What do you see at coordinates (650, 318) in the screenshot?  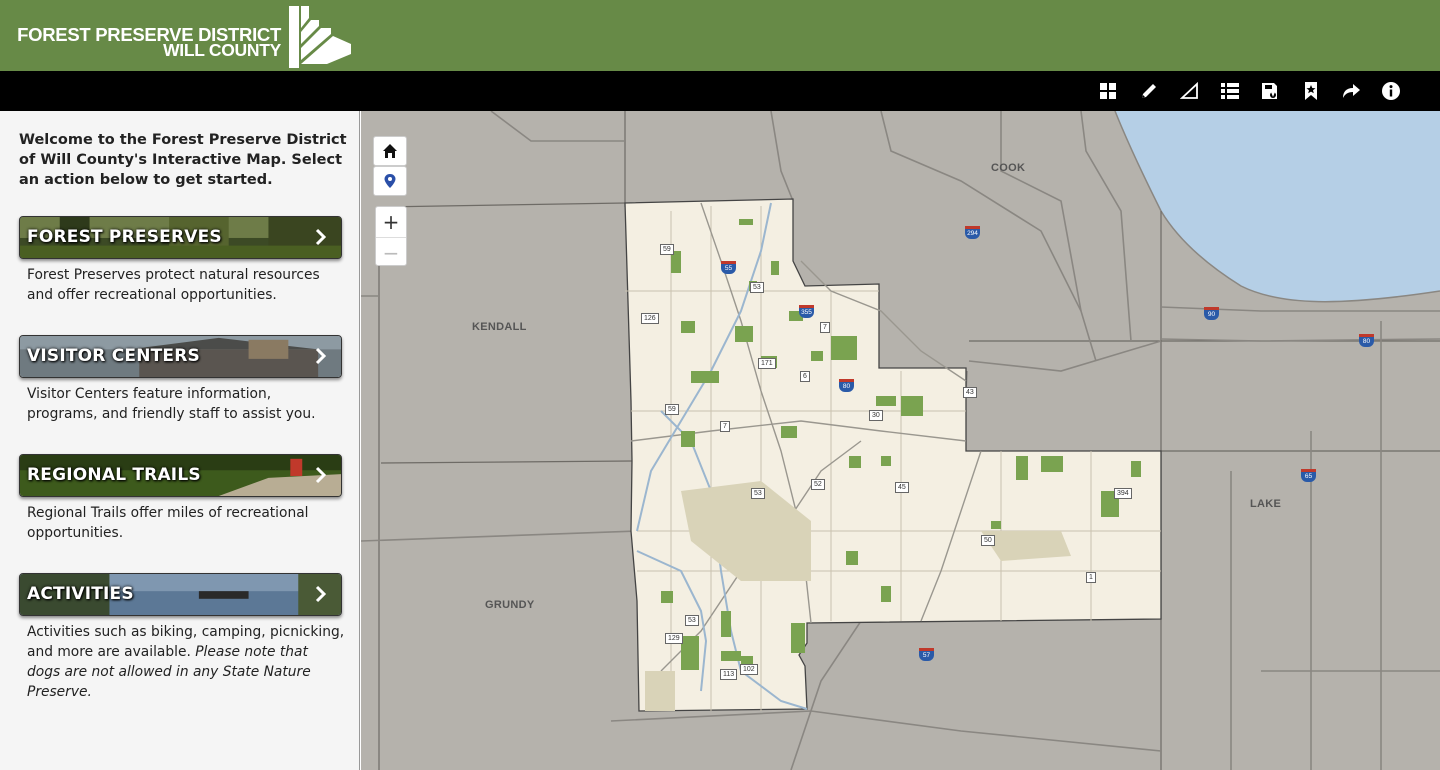 I see `route-shield: 126` at bounding box center [650, 318].